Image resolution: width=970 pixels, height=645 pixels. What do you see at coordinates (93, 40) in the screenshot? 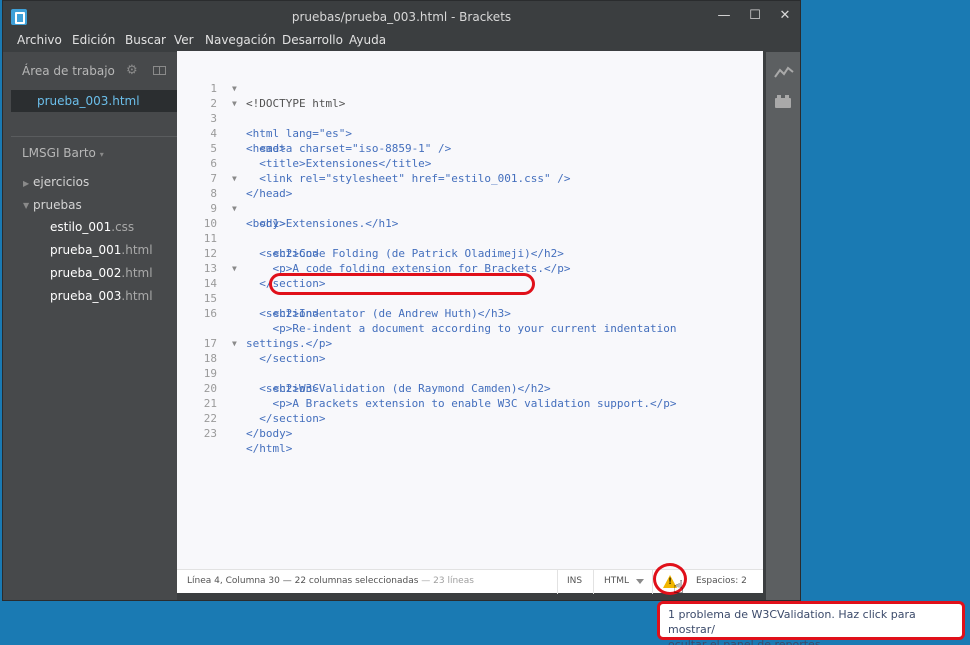
I see `menu-edicion: Edición` at bounding box center [93, 40].